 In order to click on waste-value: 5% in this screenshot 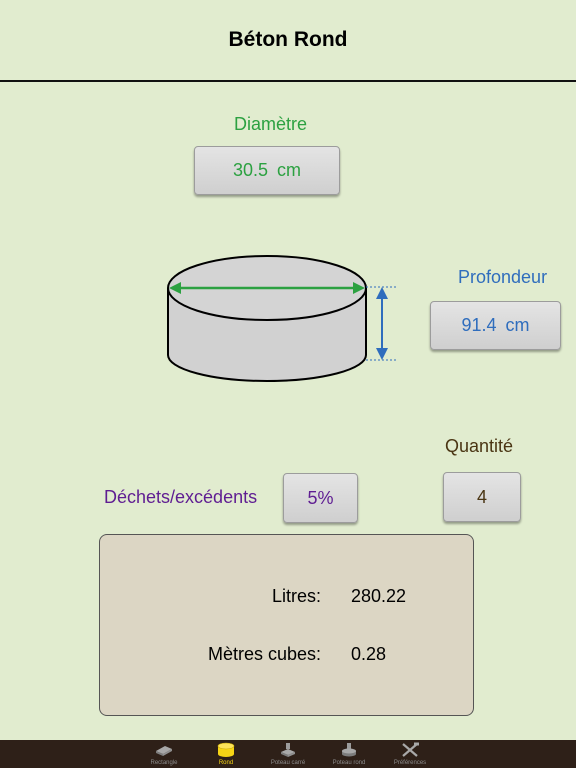, I will do `click(320, 497)`.